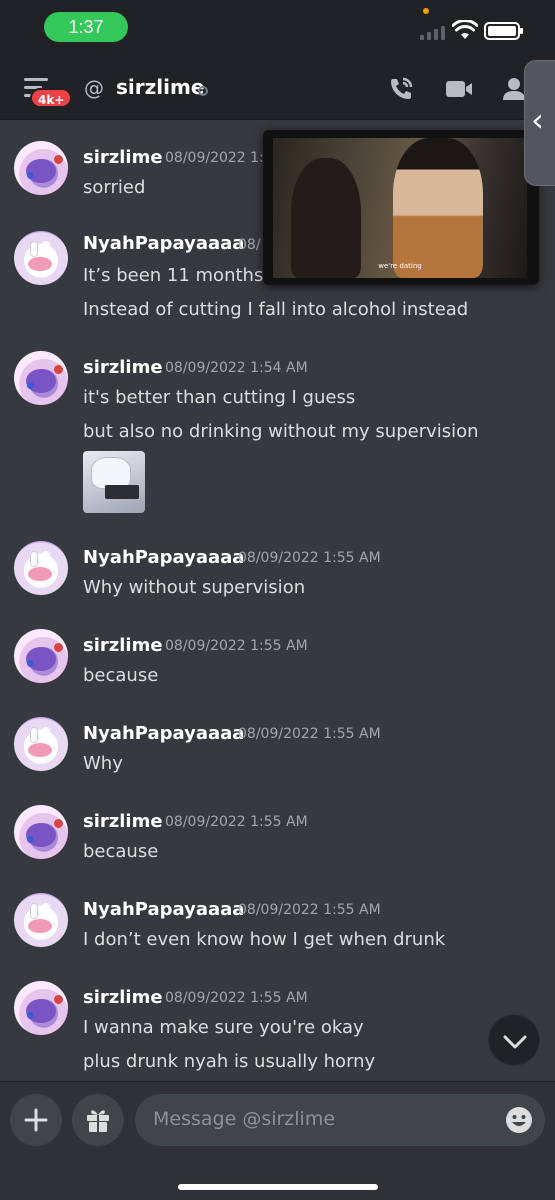  I want to click on call-icon, so click(401, 89).